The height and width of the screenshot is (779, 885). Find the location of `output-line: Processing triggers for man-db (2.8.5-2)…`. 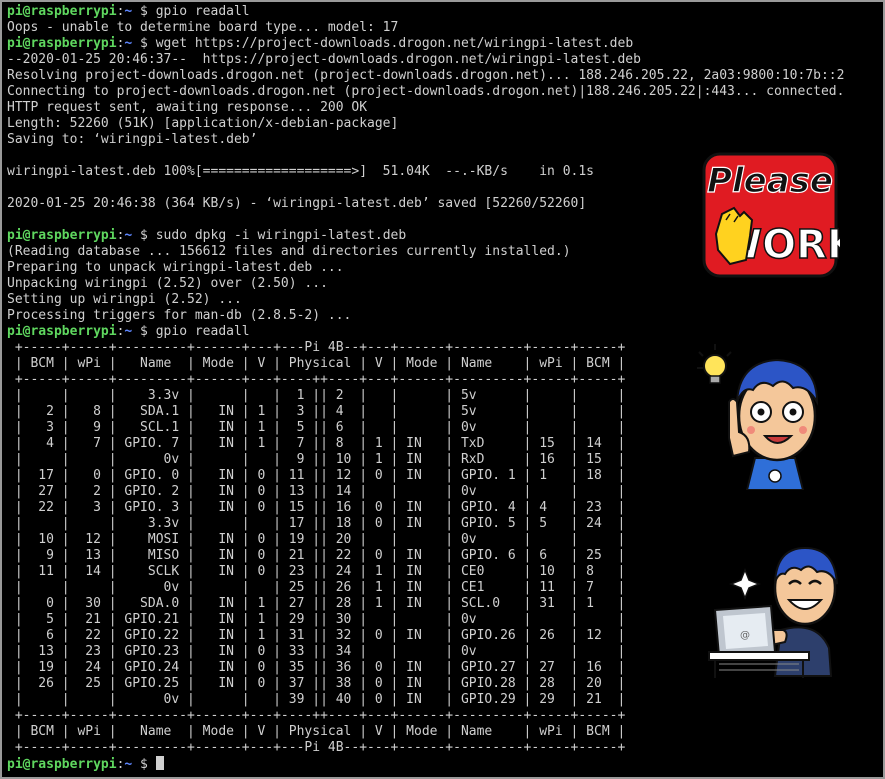

output-line: Processing triggers for man-db (2.8.5-2)… is located at coordinates (179, 315).